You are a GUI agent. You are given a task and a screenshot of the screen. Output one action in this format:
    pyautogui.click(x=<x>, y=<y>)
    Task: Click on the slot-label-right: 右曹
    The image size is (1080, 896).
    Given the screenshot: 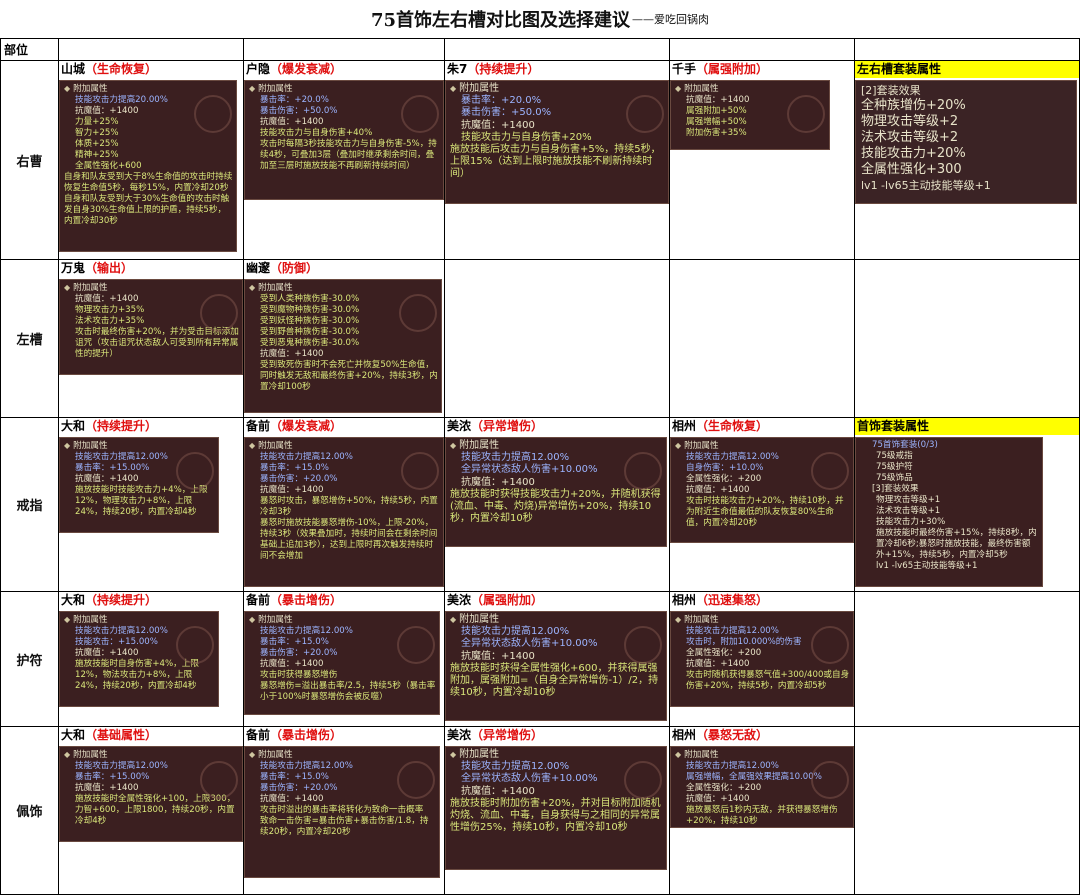 What is the action you would take?
    pyautogui.click(x=29, y=160)
    